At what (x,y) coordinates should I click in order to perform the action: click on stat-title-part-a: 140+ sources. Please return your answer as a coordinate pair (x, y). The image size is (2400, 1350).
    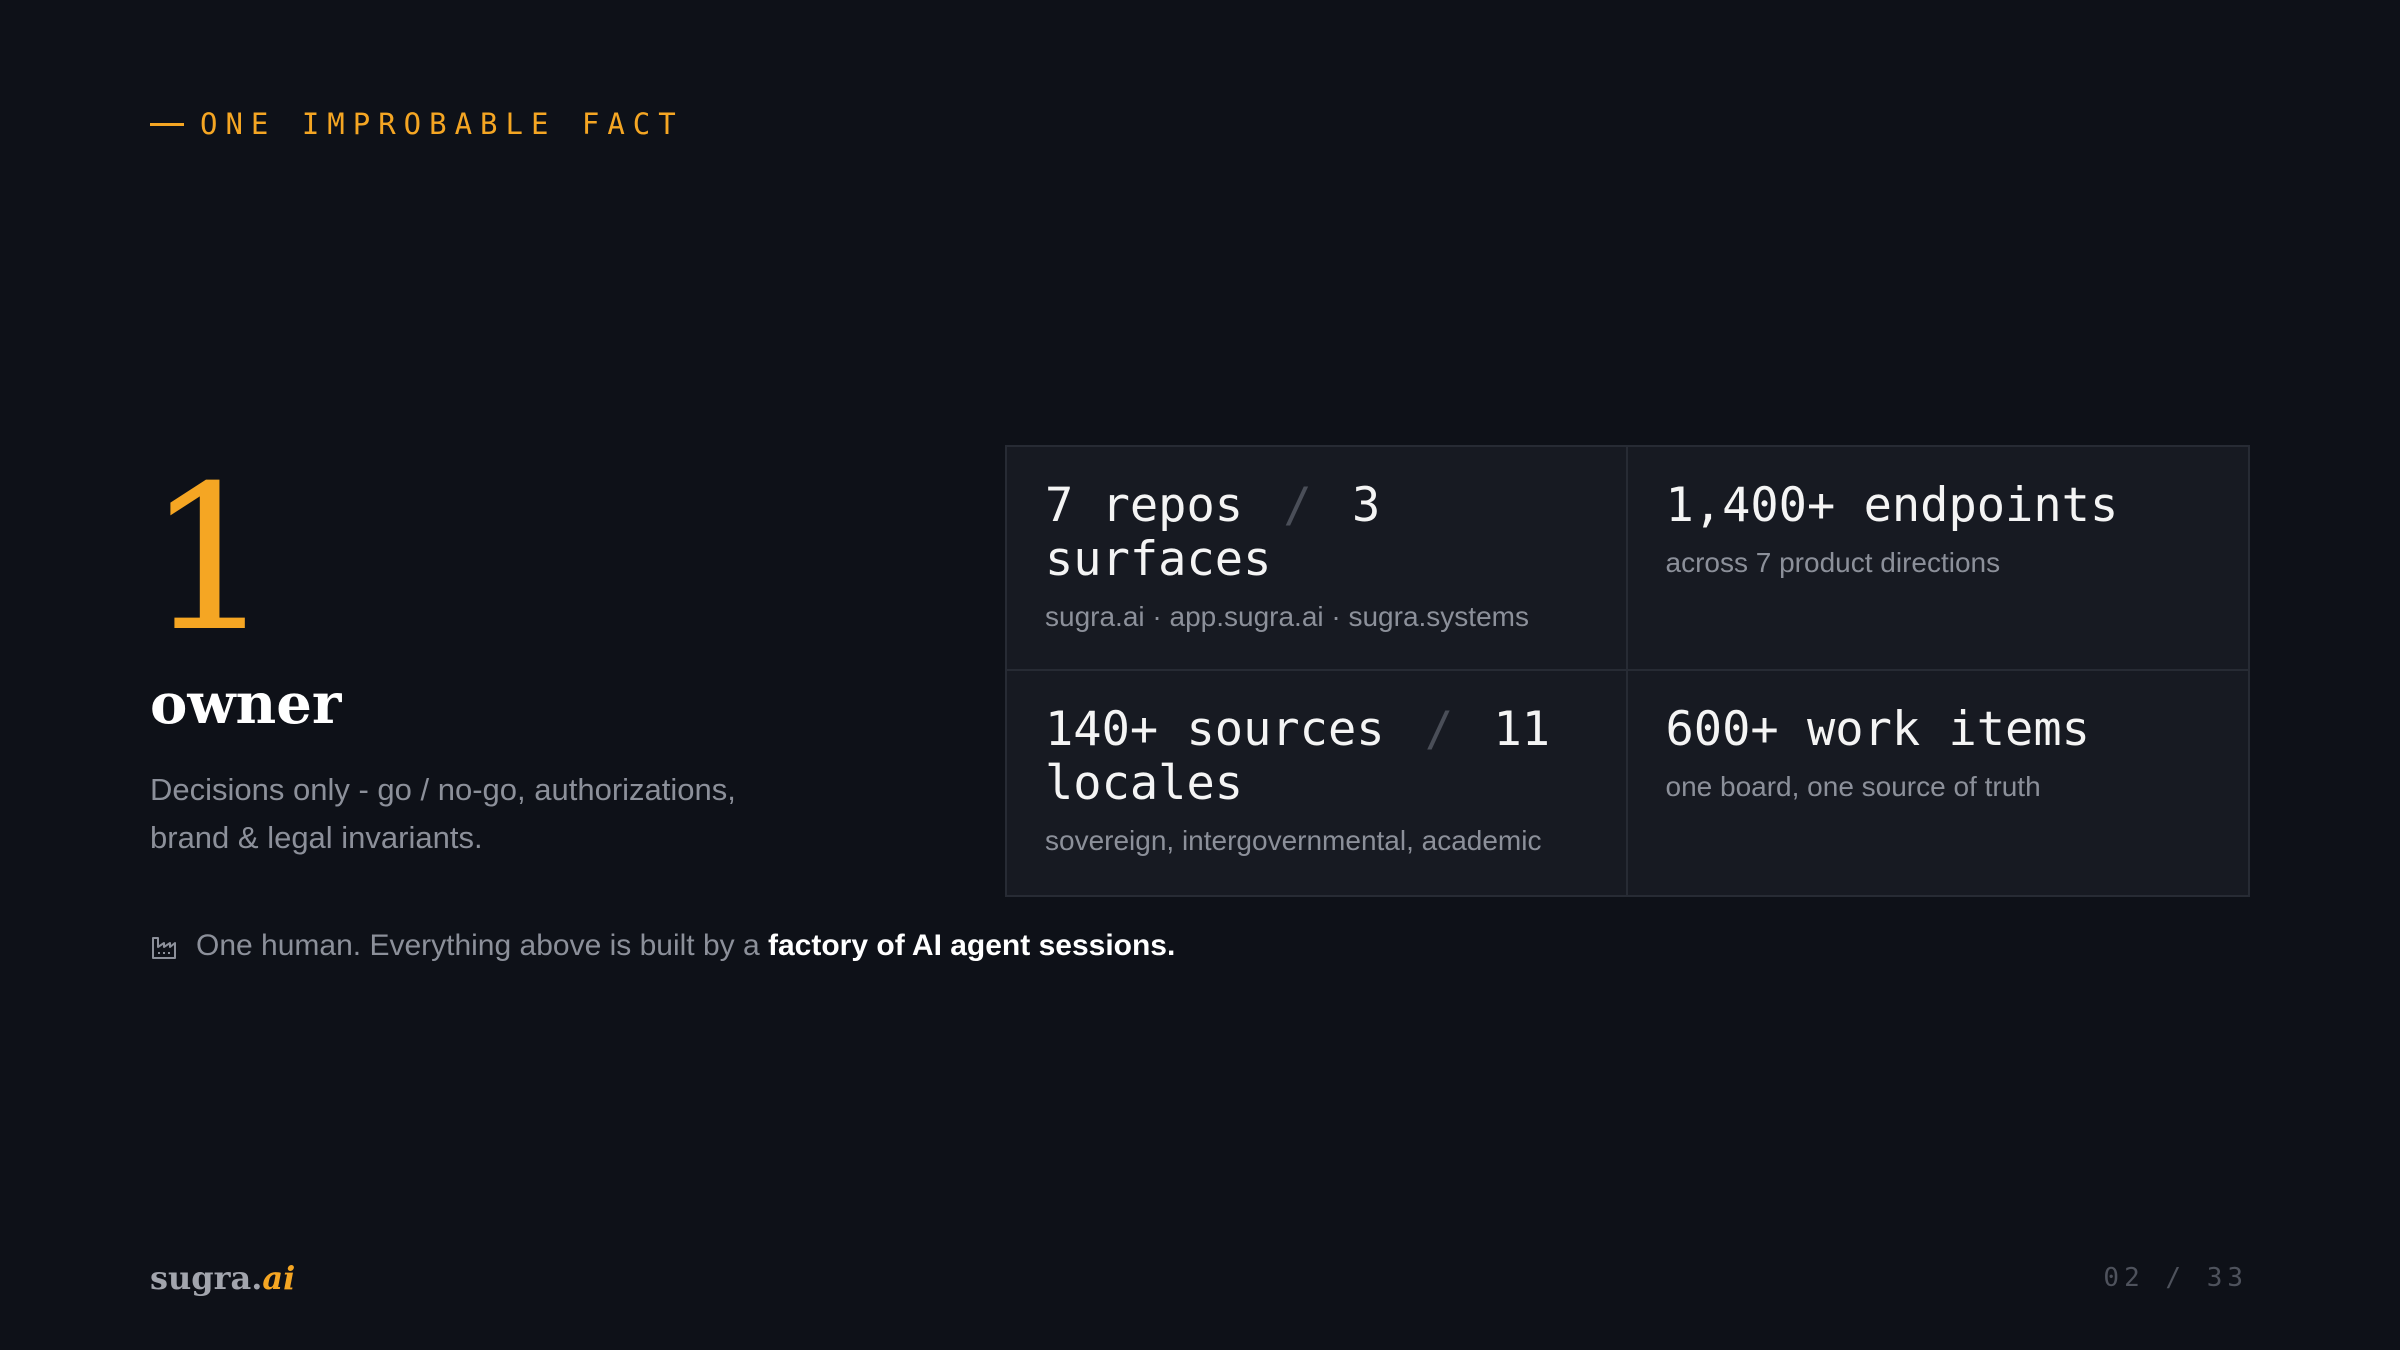
    Looking at the image, I should click on (1215, 729).